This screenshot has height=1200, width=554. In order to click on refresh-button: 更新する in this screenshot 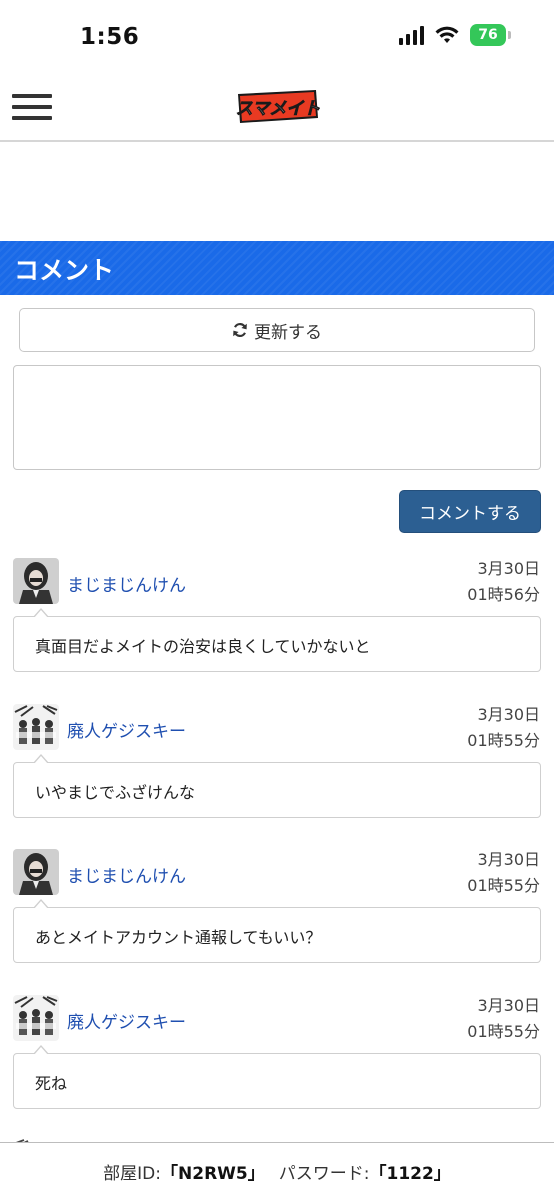, I will do `click(277, 330)`.